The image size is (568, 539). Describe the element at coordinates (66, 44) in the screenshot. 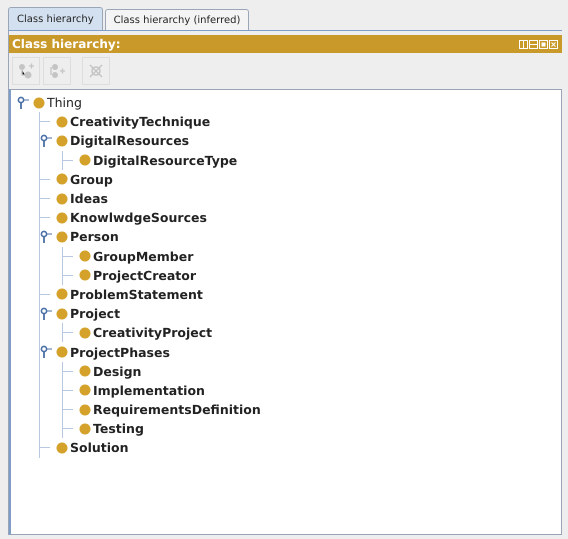

I see `panel-title: Class hierarchy:` at that location.